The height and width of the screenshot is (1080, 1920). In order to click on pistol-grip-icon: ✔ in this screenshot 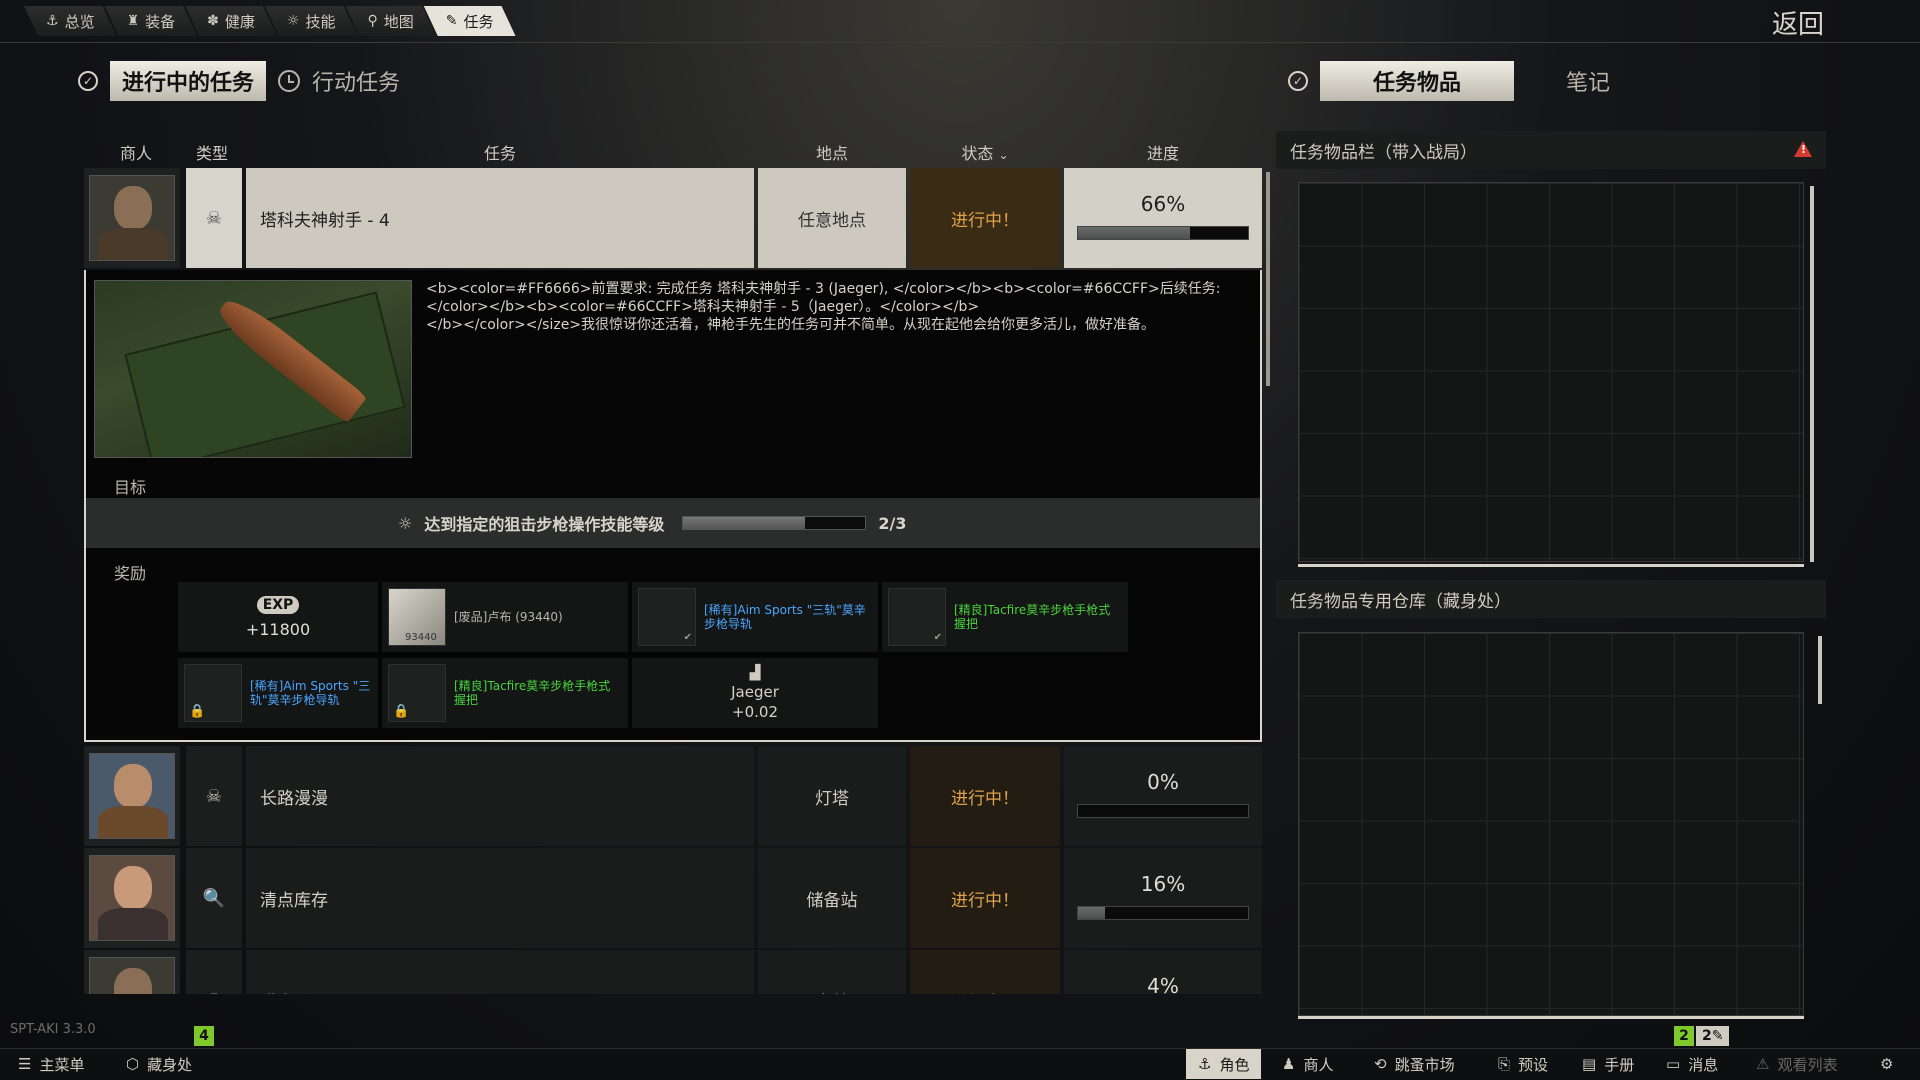, I will do `click(917, 617)`.